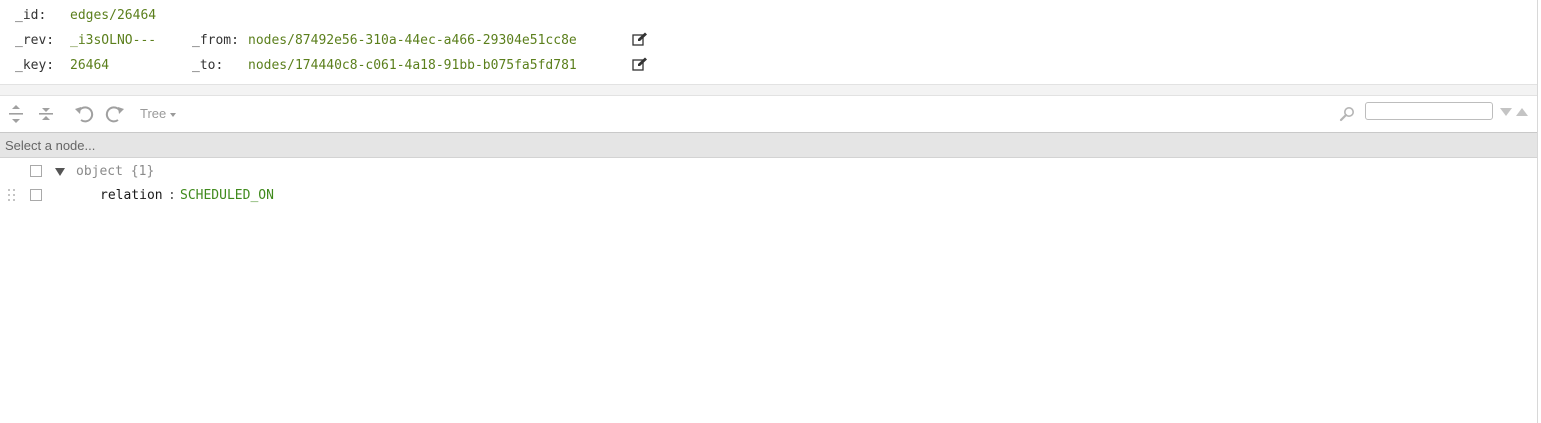  What do you see at coordinates (113, 40) in the screenshot?
I see `rev-value: _i3sOLNO---` at bounding box center [113, 40].